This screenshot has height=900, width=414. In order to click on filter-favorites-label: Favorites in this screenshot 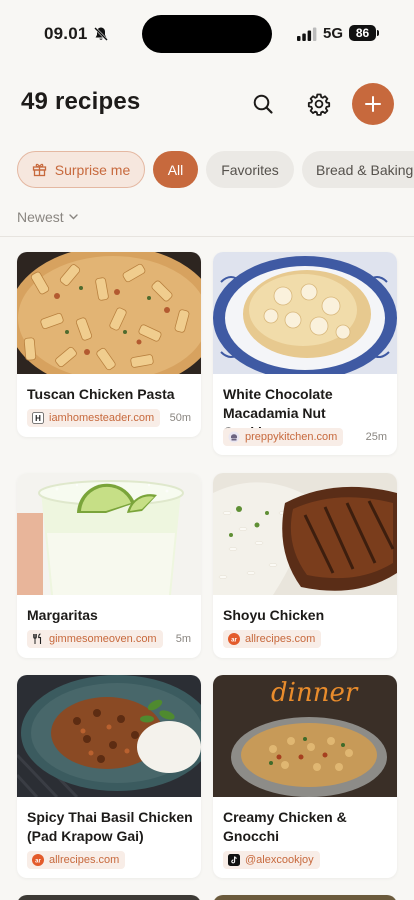, I will do `click(250, 169)`.